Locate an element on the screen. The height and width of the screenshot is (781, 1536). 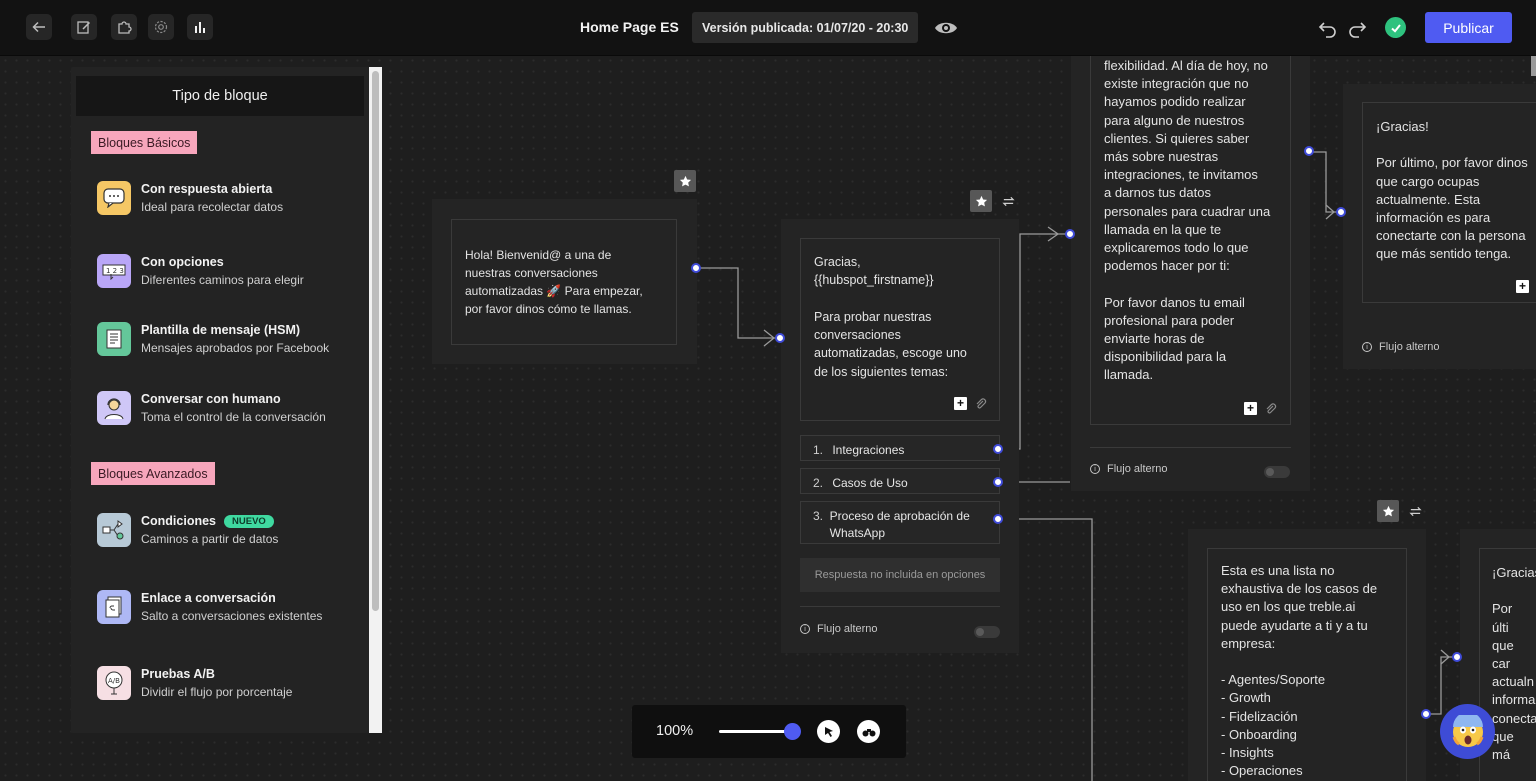
zoom-level: 100% is located at coordinates (675, 731).